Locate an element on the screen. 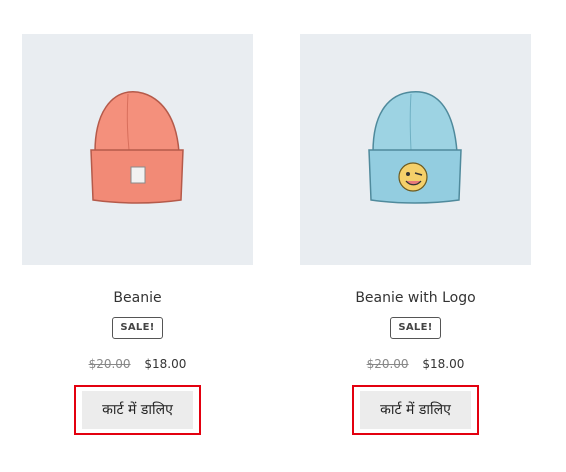 This screenshot has height=472, width=566. product-title: Beanie with Logo is located at coordinates (415, 298).